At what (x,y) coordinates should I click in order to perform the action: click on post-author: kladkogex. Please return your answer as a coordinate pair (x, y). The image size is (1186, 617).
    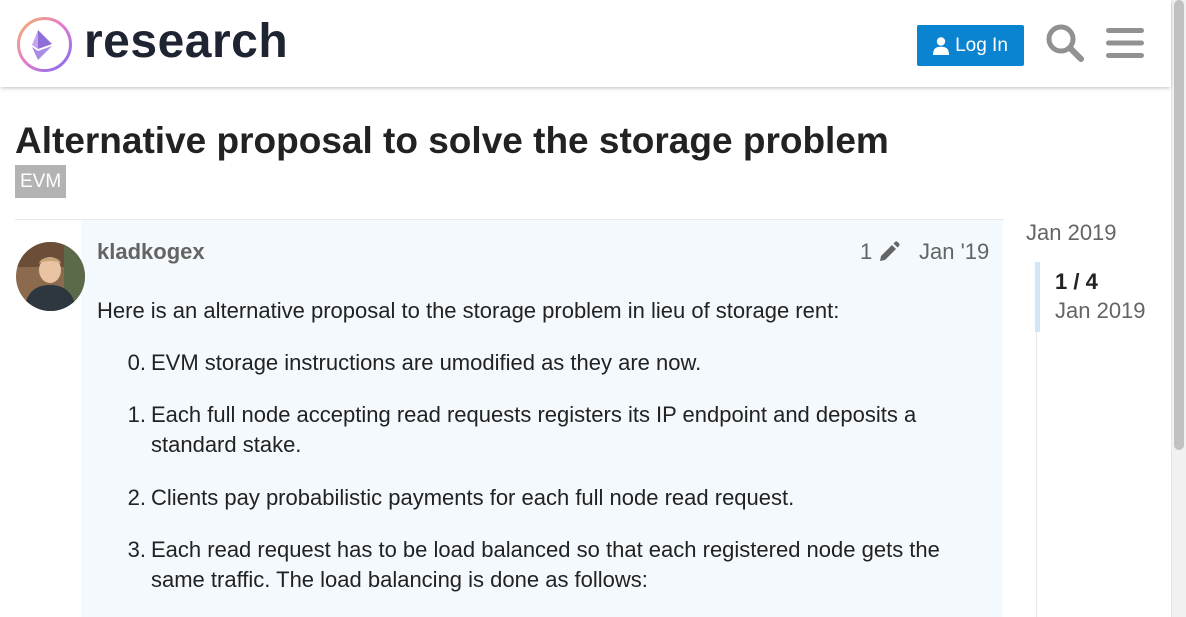
    Looking at the image, I should click on (151, 252).